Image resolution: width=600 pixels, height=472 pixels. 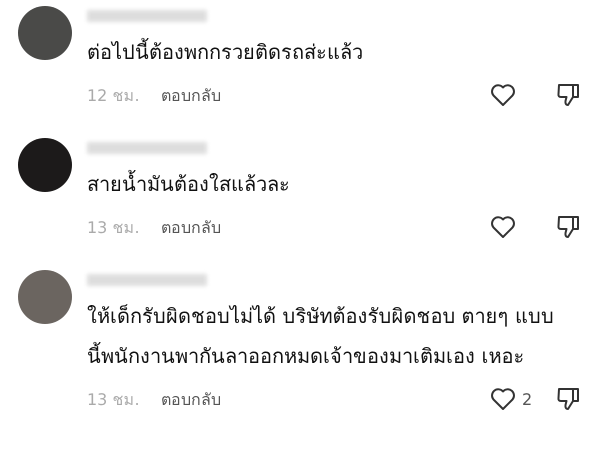 I want to click on timestamp: 12 ชม., so click(x=114, y=95).